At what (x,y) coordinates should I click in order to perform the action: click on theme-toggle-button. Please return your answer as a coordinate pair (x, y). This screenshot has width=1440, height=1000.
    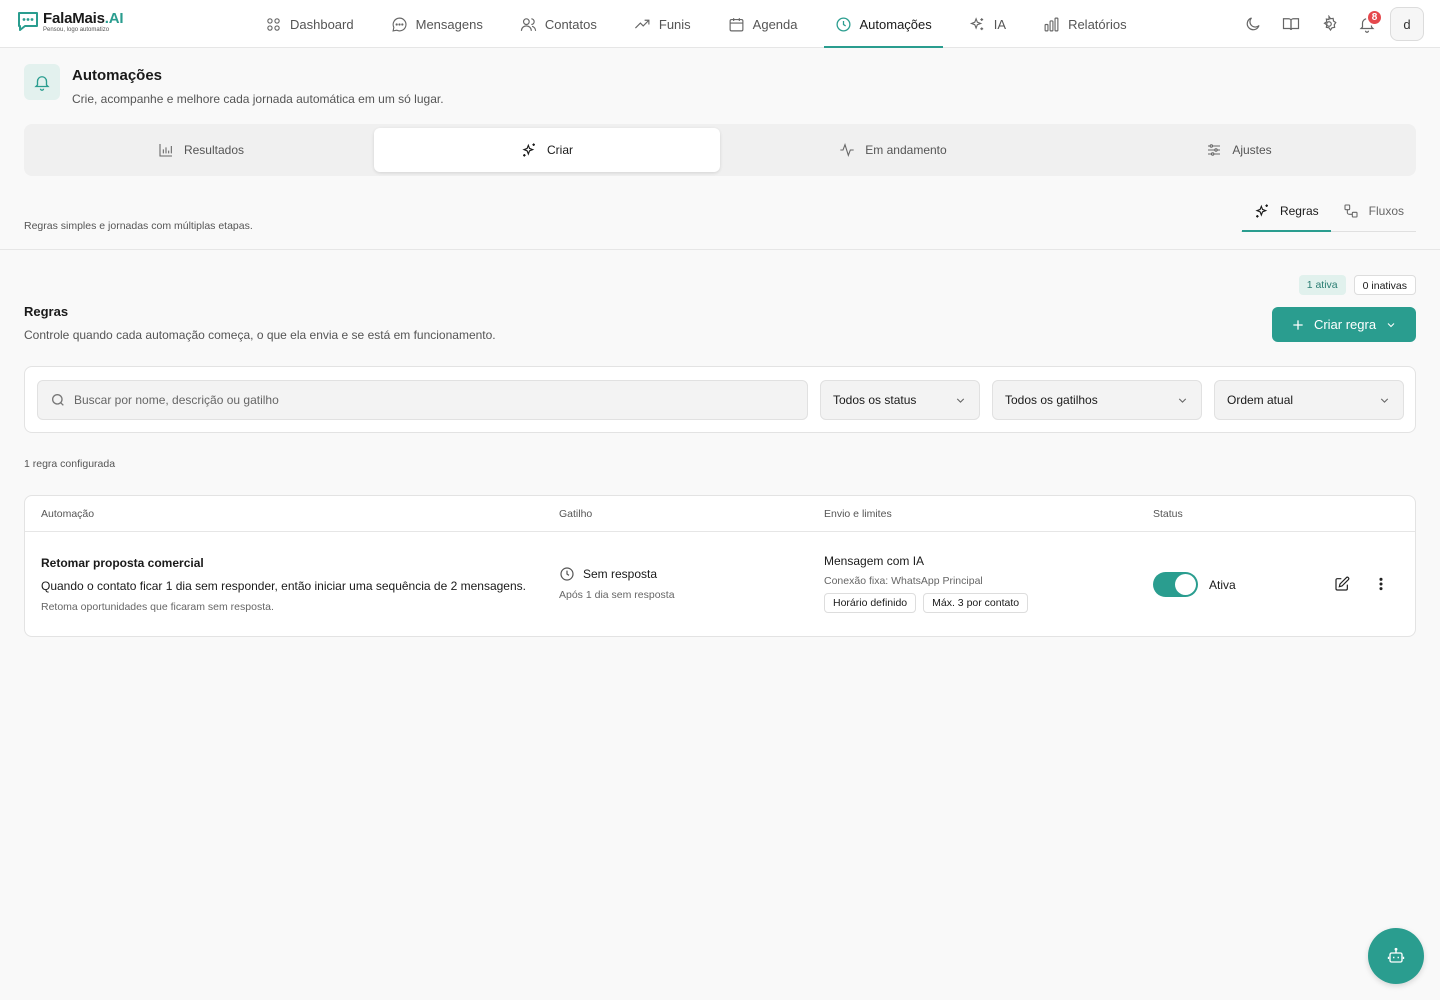
    Looking at the image, I should click on (1253, 24).